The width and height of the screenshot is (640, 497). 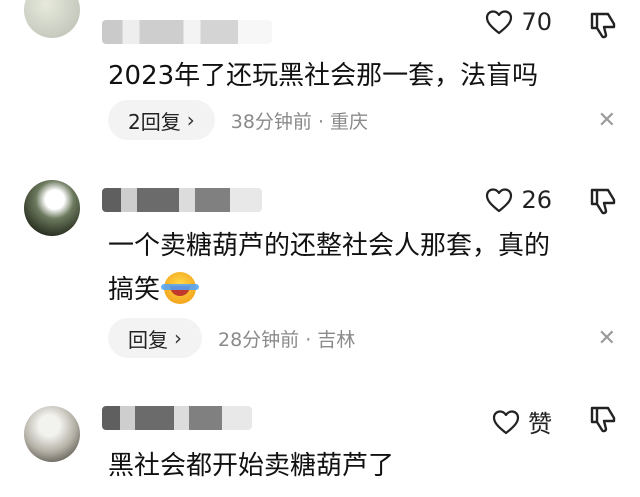 I want to click on comment-text: 黑社会都开始卖糖葫芦了, so click(x=251, y=466).